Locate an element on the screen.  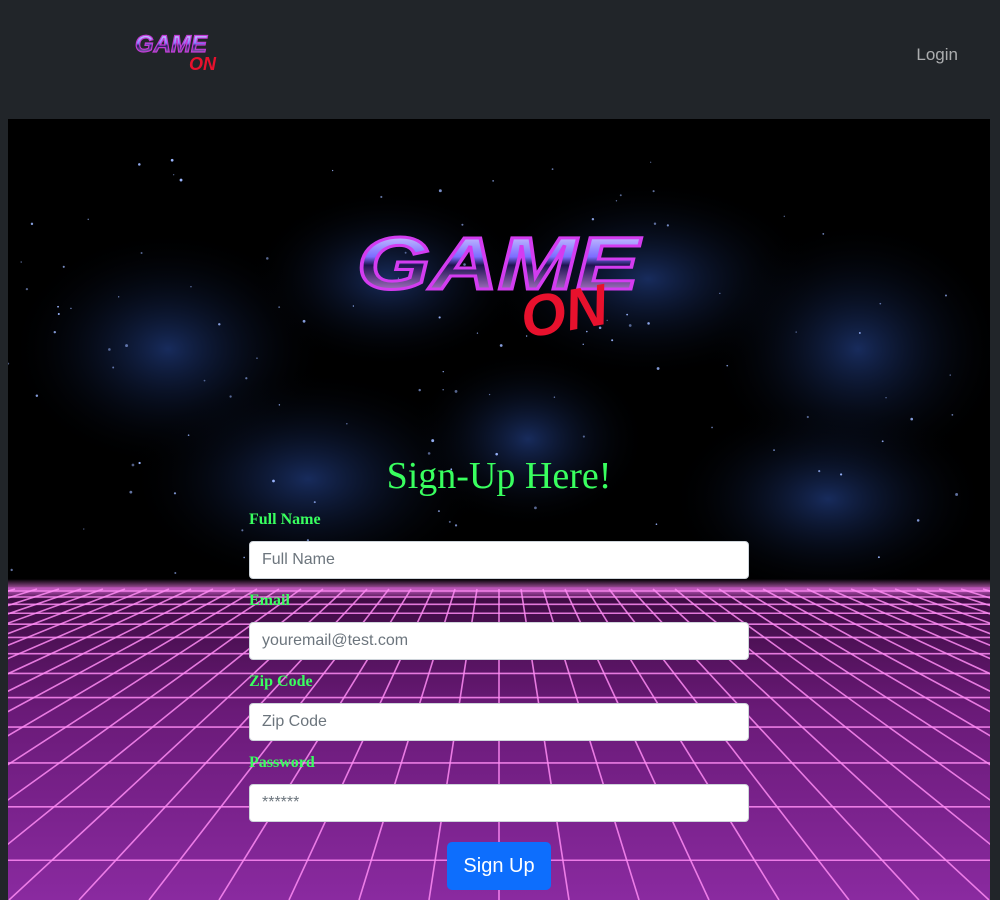
signup-title: Sign-Up Here! is located at coordinates (499, 476).